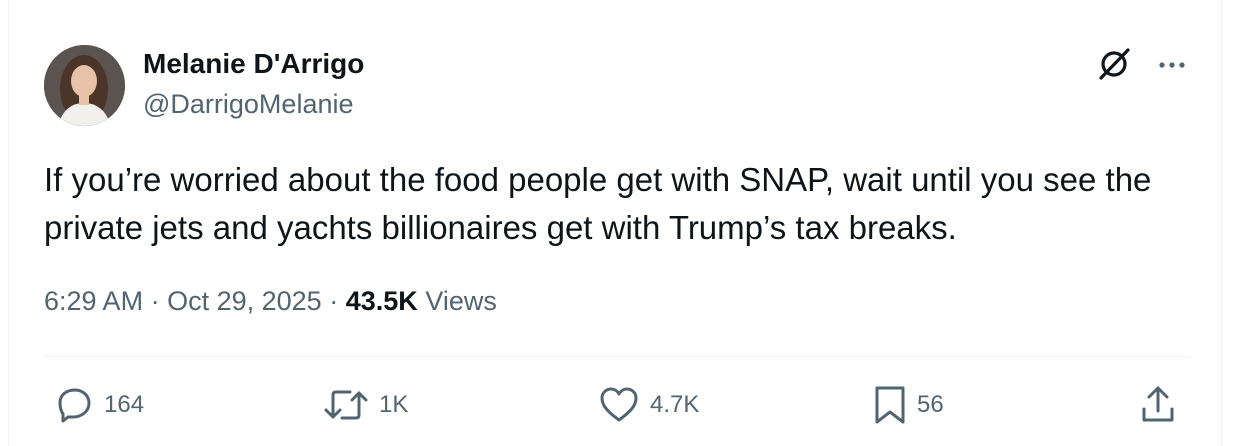 The width and height of the screenshot is (1247, 446). Describe the element at coordinates (248, 104) in the screenshot. I see `author-handle: @DarrigoMelanie` at that location.